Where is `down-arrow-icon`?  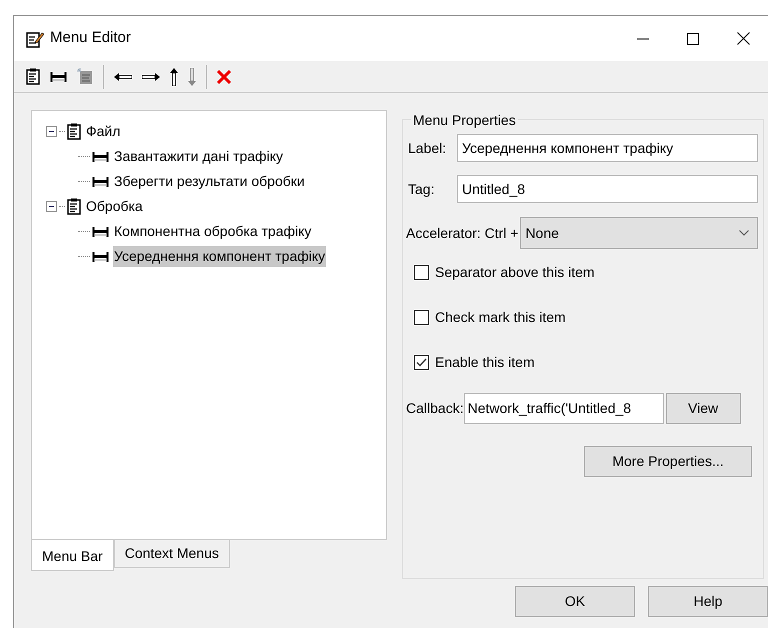
down-arrow-icon is located at coordinates (192, 77).